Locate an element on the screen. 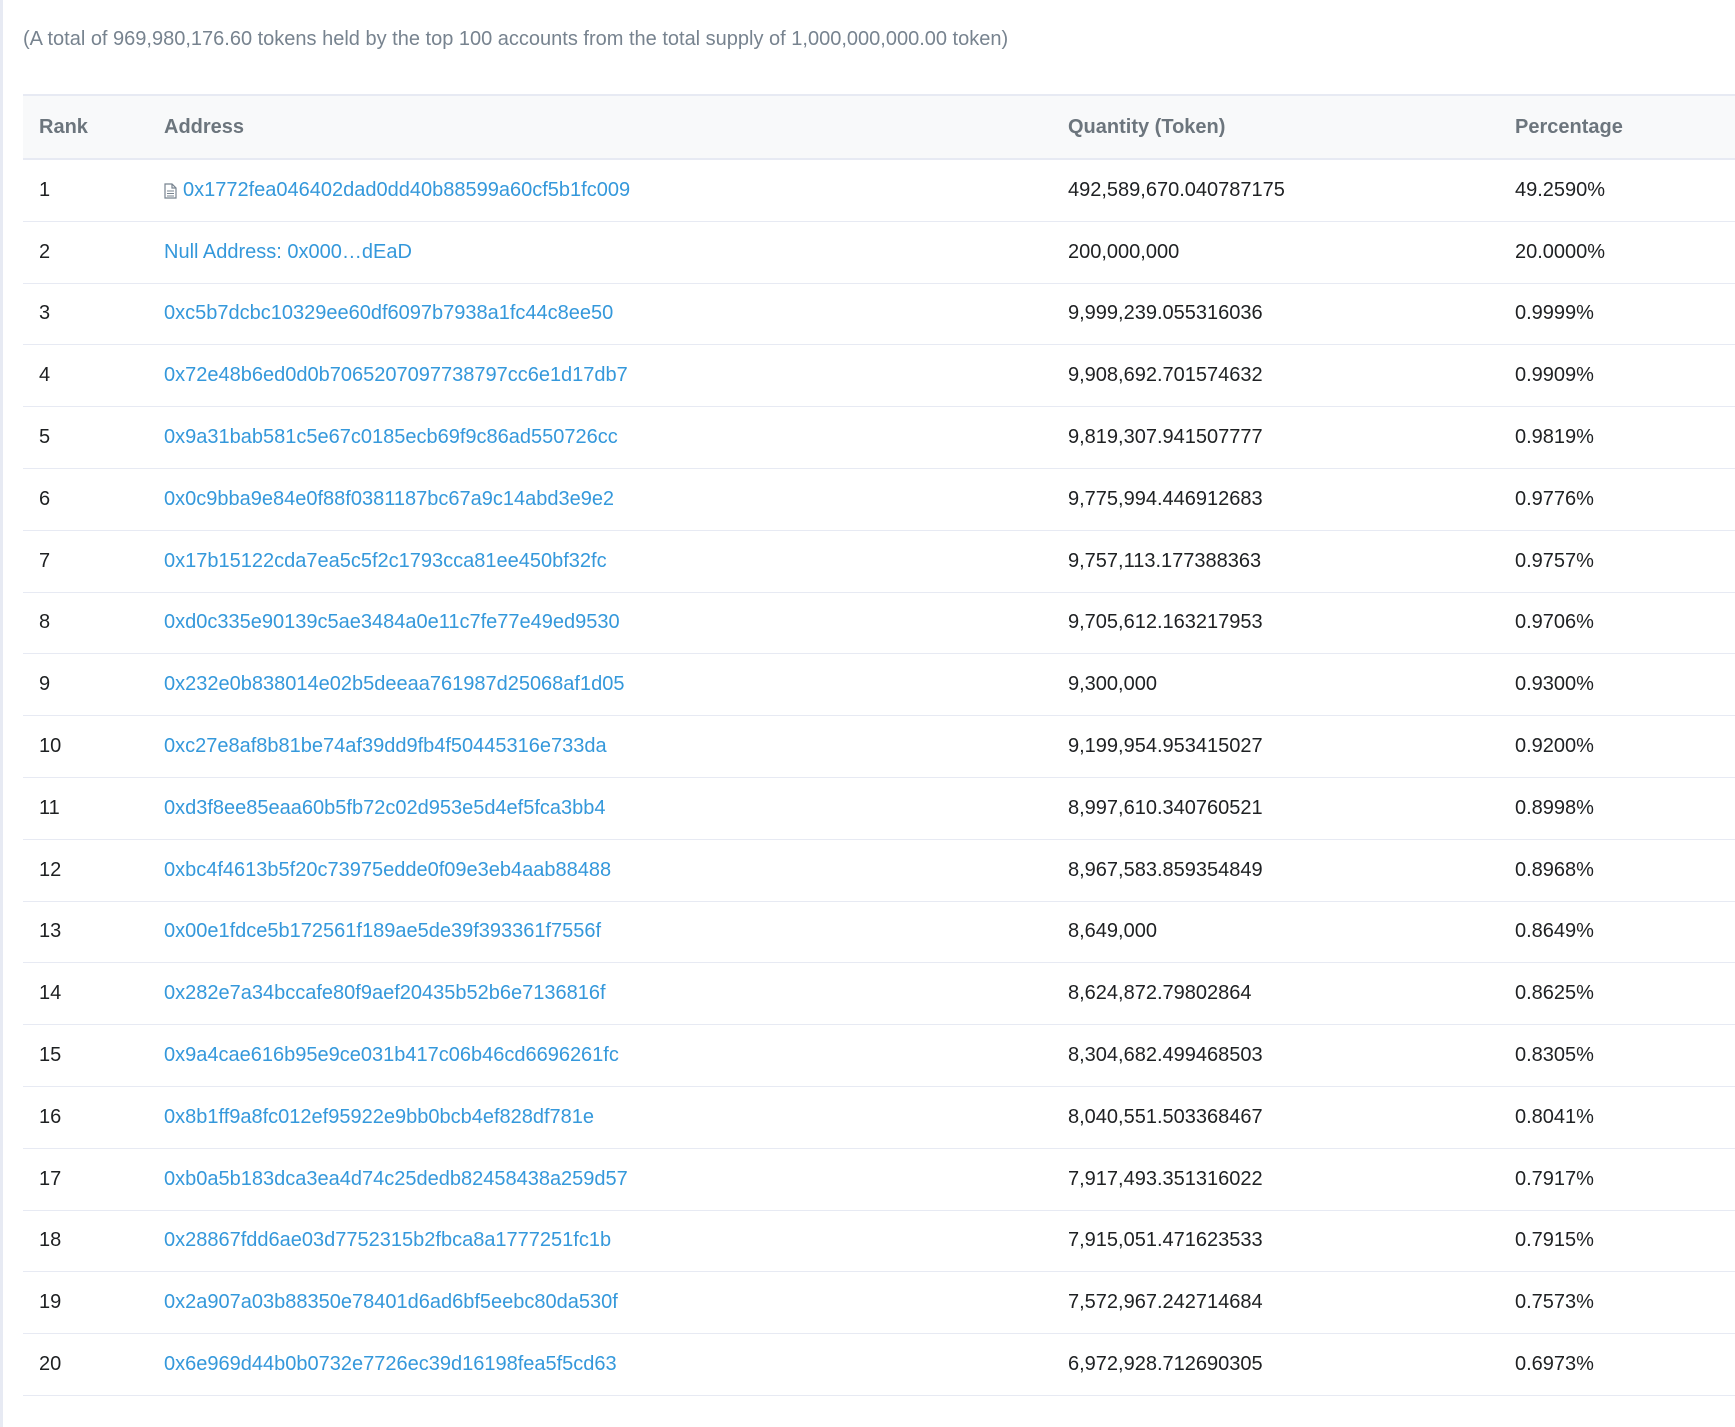  quantity-cell: 7,915,051.471623533 is located at coordinates (1165, 1240).